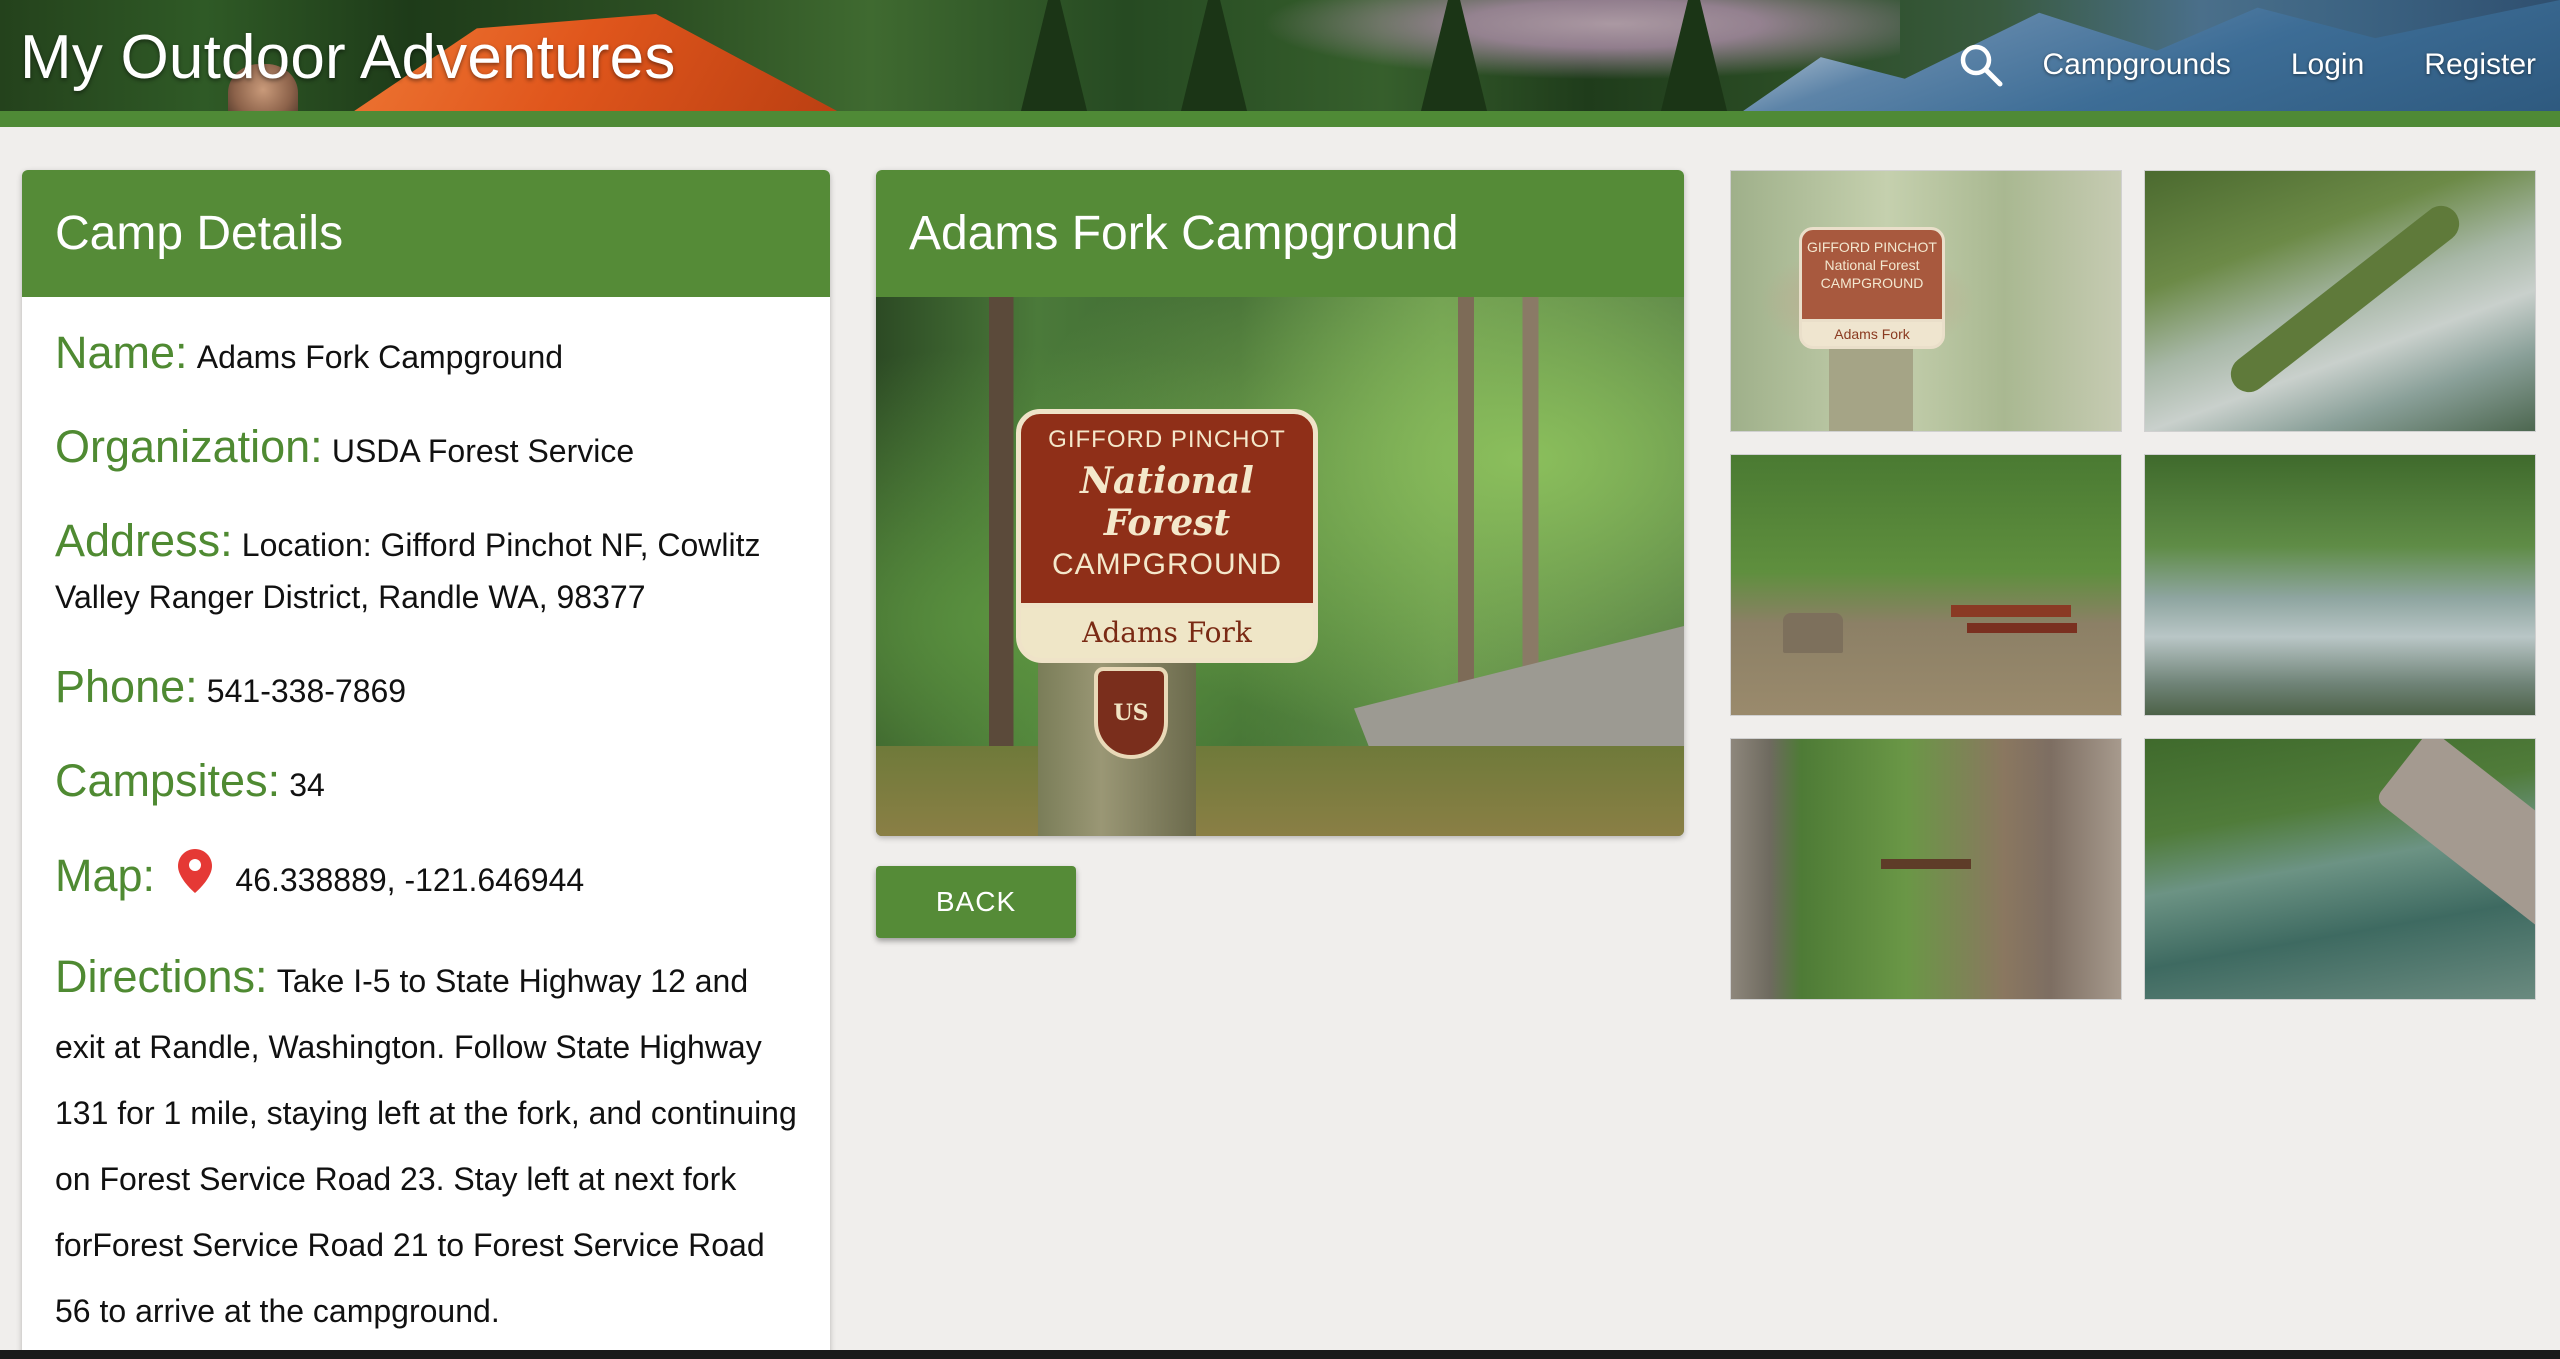  What do you see at coordinates (307, 785) in the screenshot?
I see `campsites-value: 34` at bounding box center [307, 785].